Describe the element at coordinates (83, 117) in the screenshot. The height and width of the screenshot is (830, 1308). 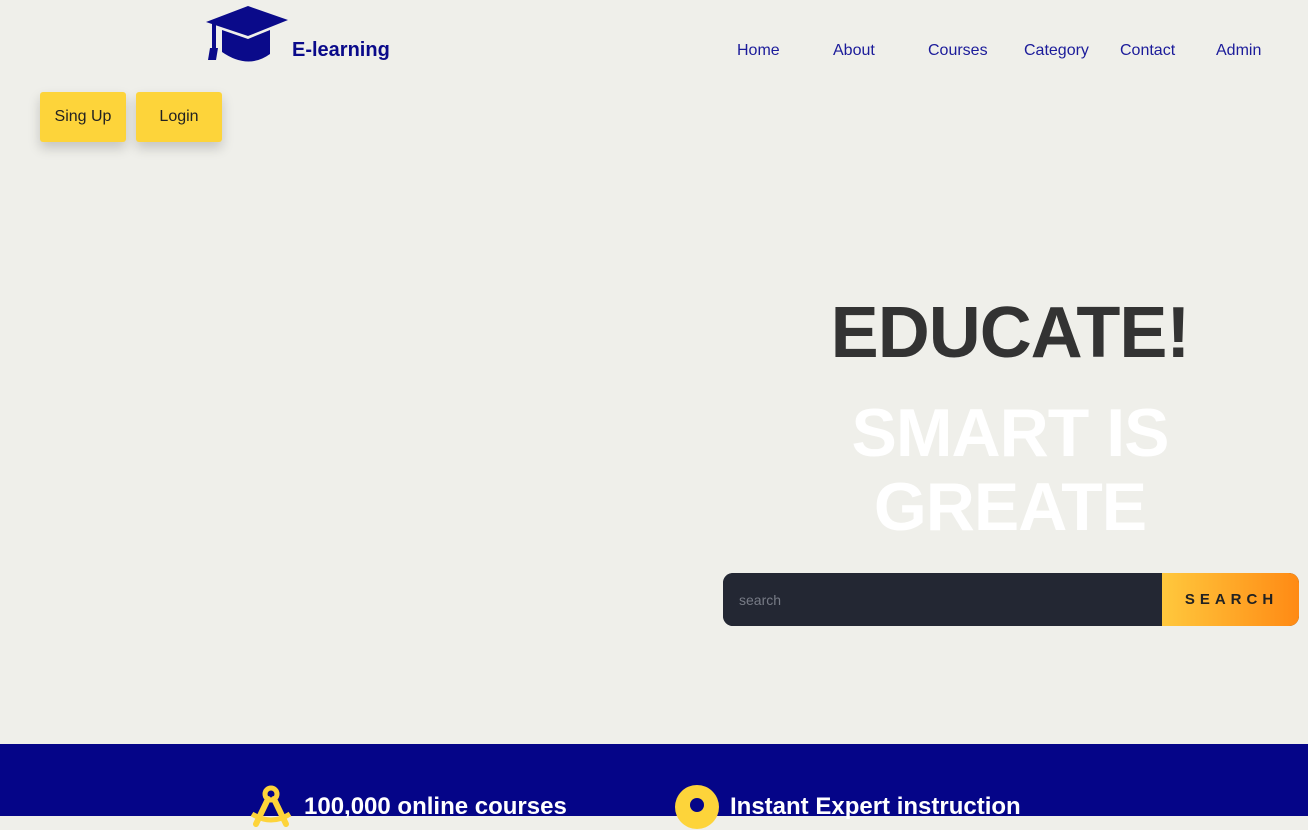
I see `signup-button: Sing Up` at that location.